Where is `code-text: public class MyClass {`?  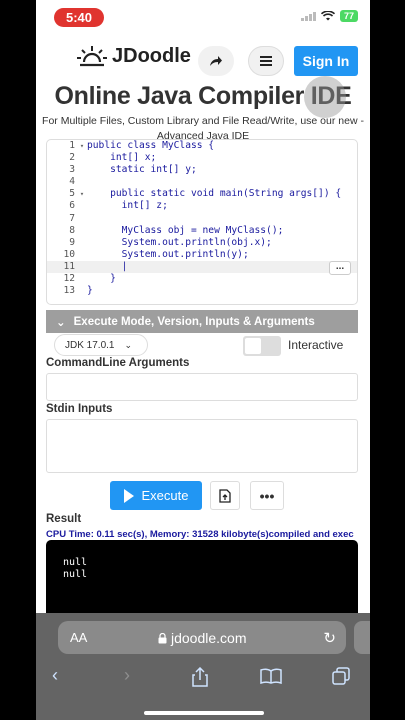
code-text: public class MyClass { is located at coordinates (151, 145).